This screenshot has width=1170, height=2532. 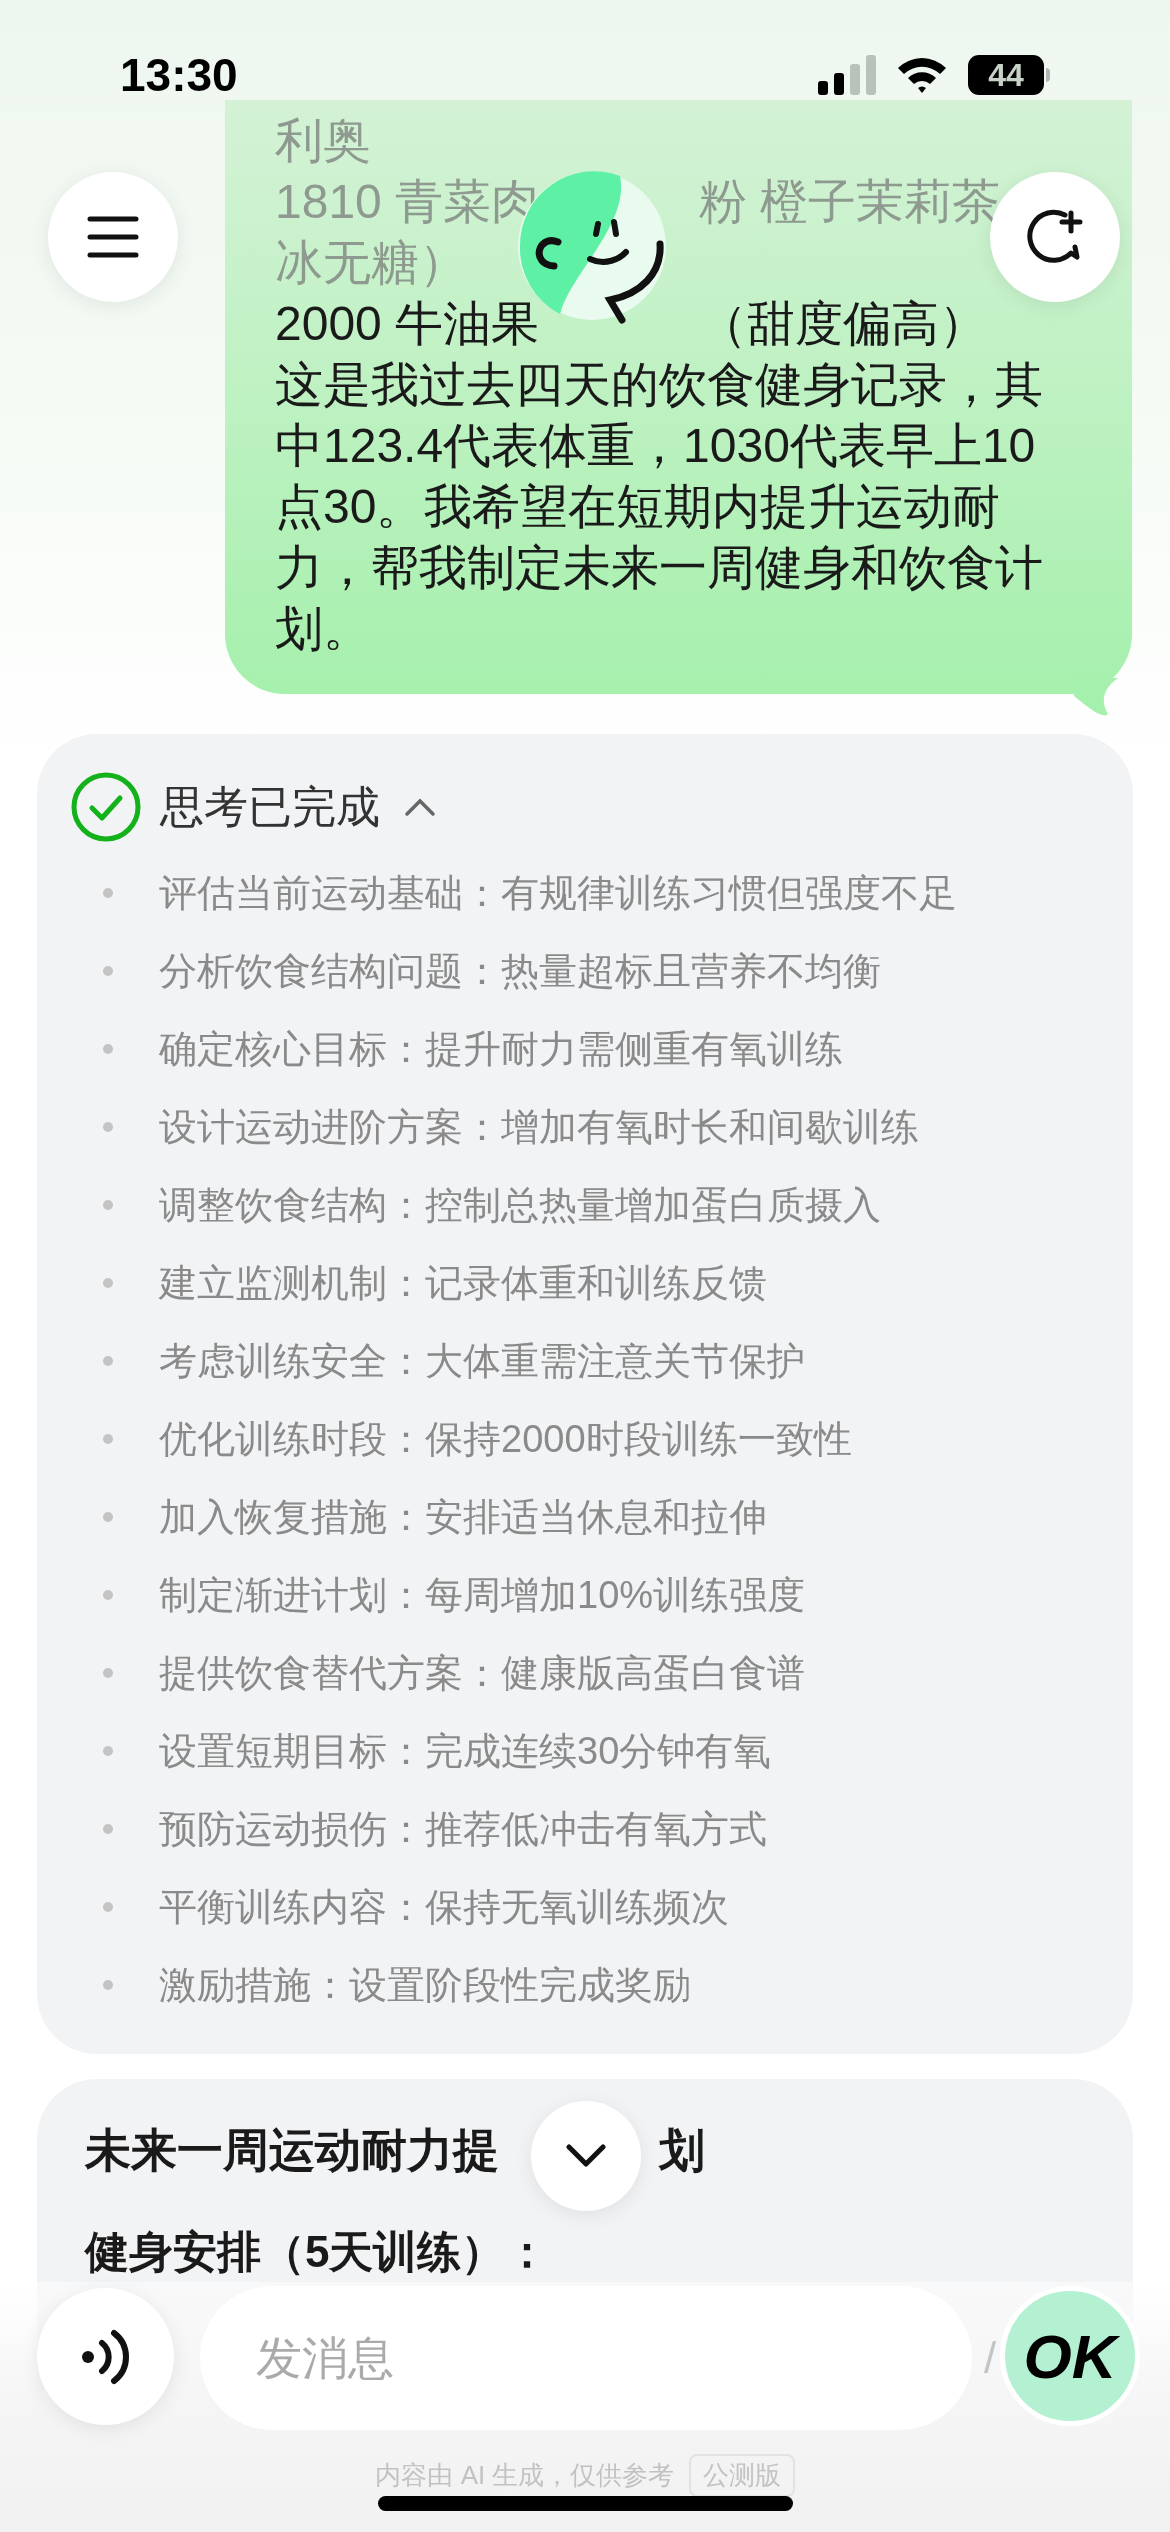 I want to click on thinking-step: 优化训练时段：保持2000时段训练一致性, so click(x=505, y=1439).